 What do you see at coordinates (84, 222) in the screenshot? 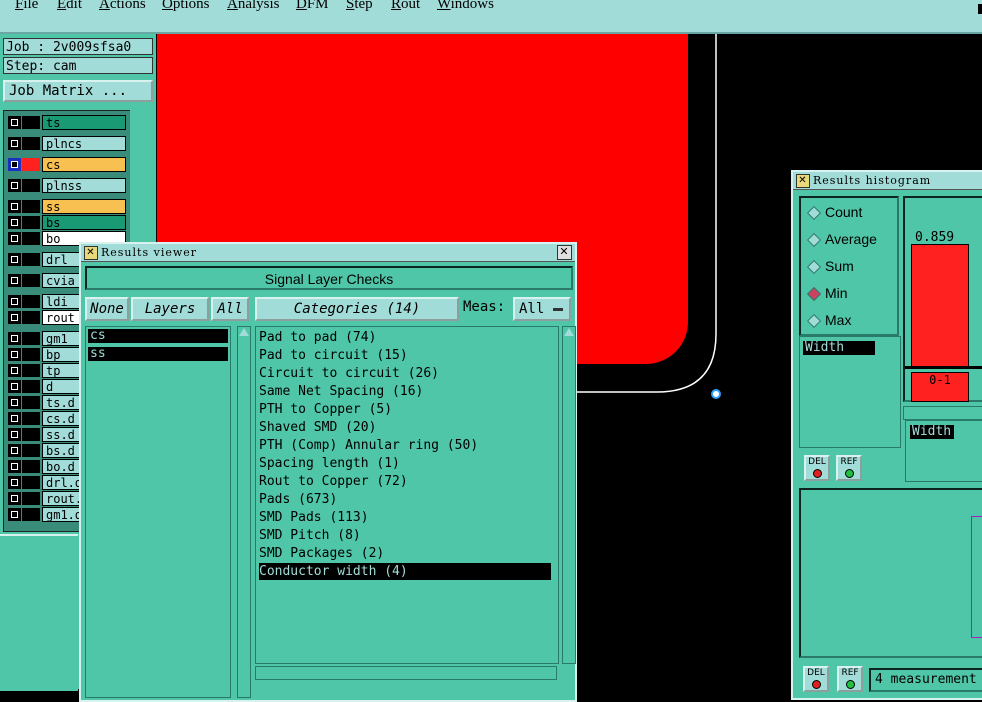
I see `layer-name: bs` at bounding box center [84, 222].